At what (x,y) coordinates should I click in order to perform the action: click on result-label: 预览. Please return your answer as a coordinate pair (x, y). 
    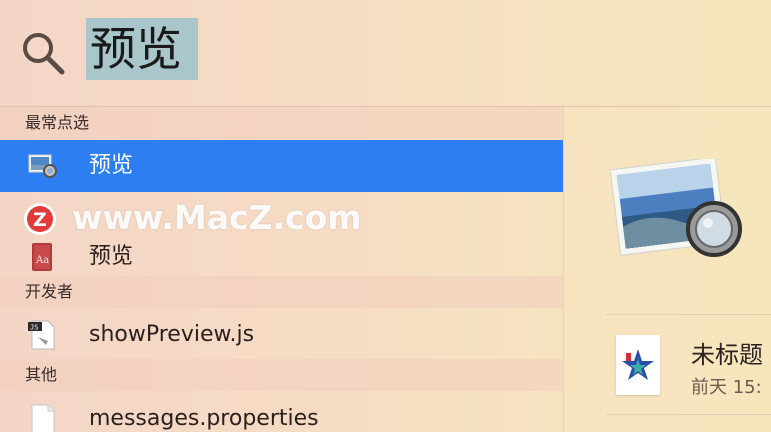
    Looking at the image, I should click on (111, 165).